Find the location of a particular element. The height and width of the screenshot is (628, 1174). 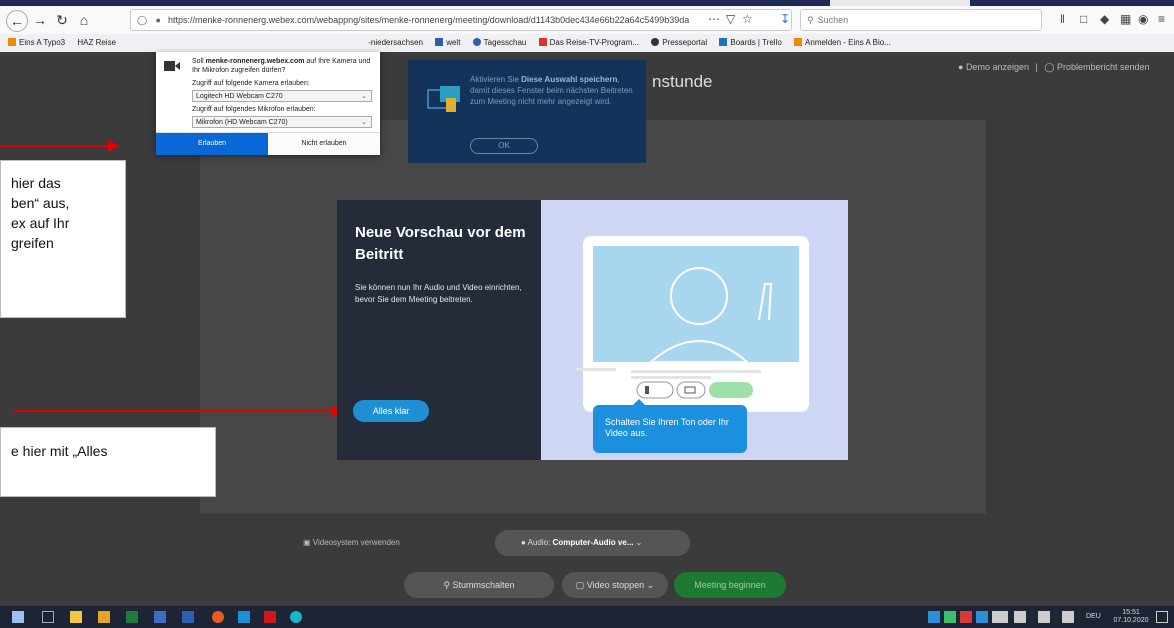

tooltip-caret is located at coordinates (639, 402).